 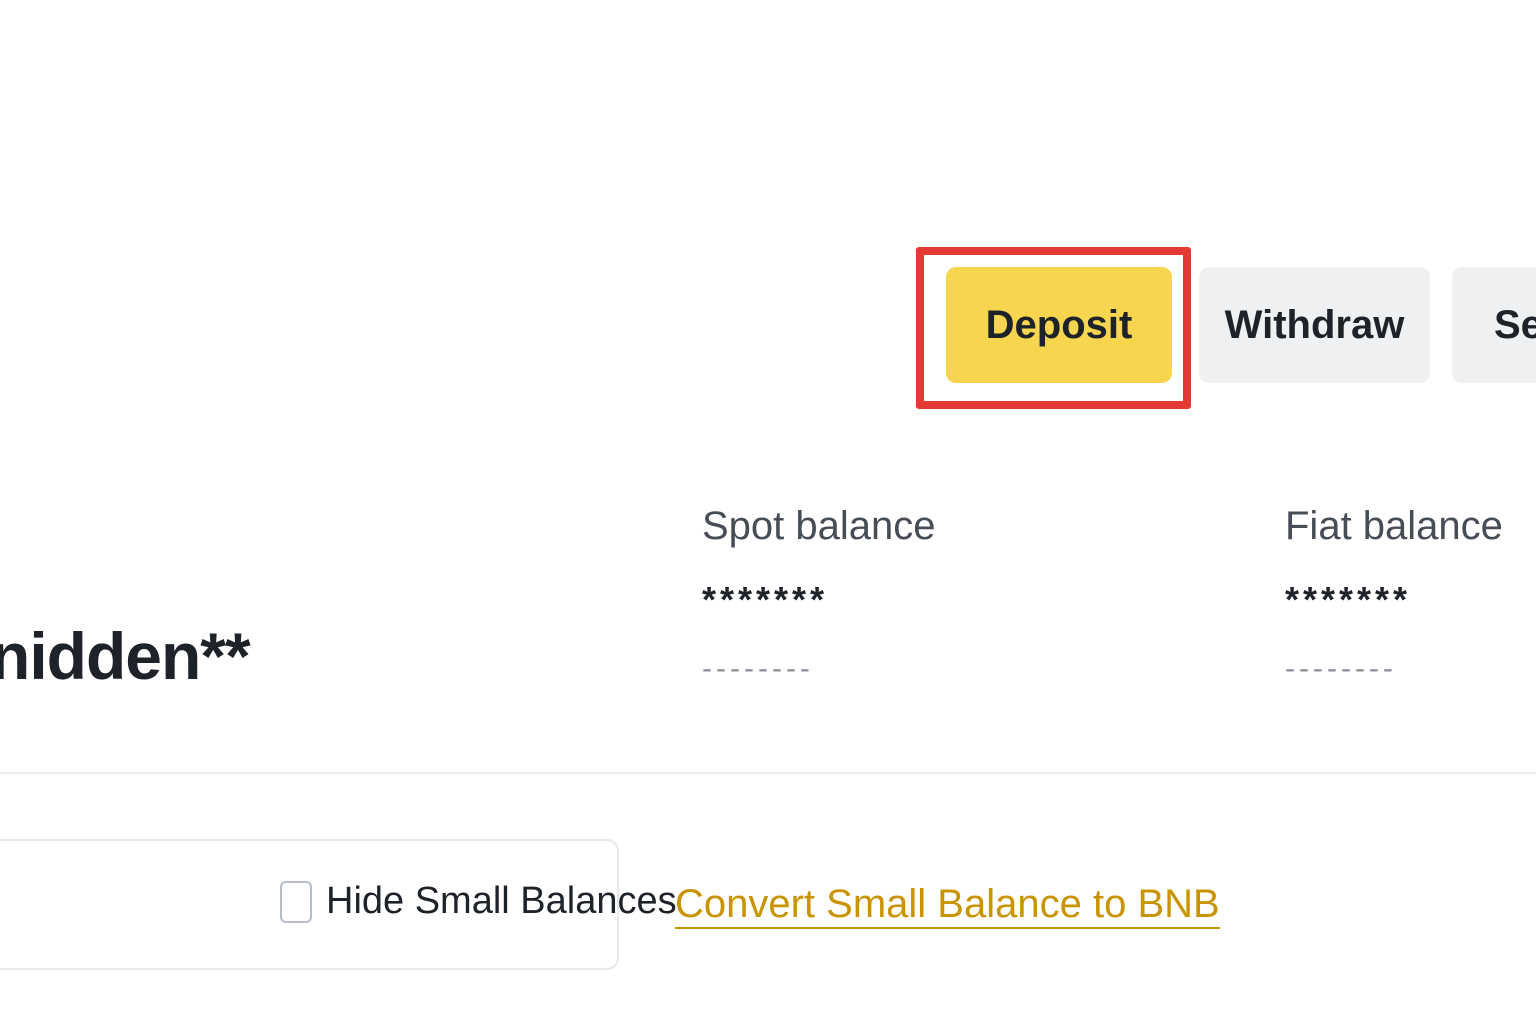 What do you see at coordinates (819, 526) in the screenshot?
I see `spot-balance-label: Spot balance` at bounding box center [819, 526].